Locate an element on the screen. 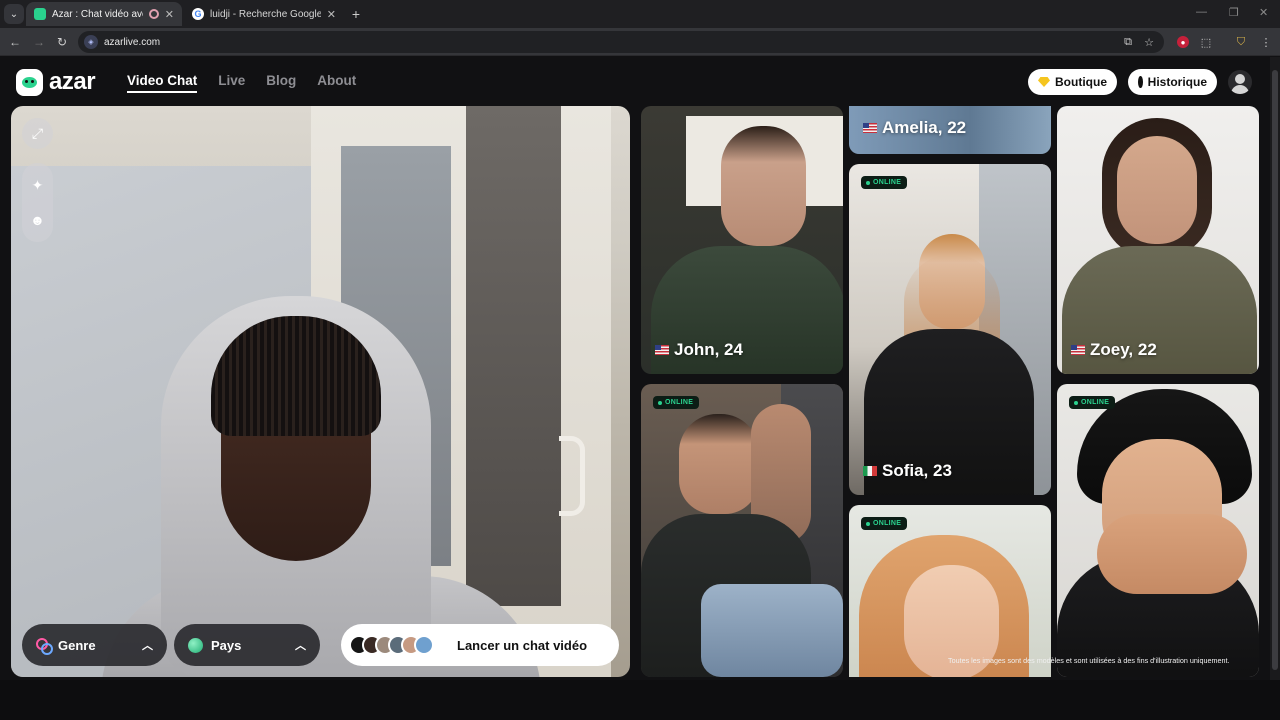 Image resolution: width=1280 pixels, height=720 pixels. tab-title: luidji - Recherche Google is located at coordinates (265, 14).